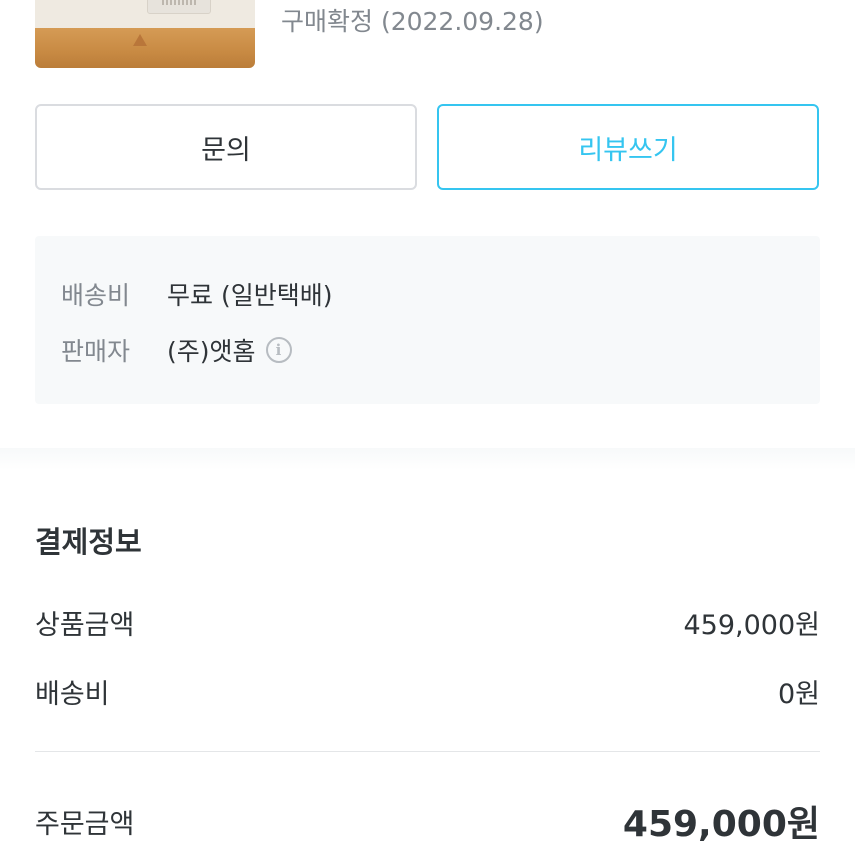 The height and width of the screenshot is (855, 855). I want to click on order-total-value: 459,000원, so click(721, 824).